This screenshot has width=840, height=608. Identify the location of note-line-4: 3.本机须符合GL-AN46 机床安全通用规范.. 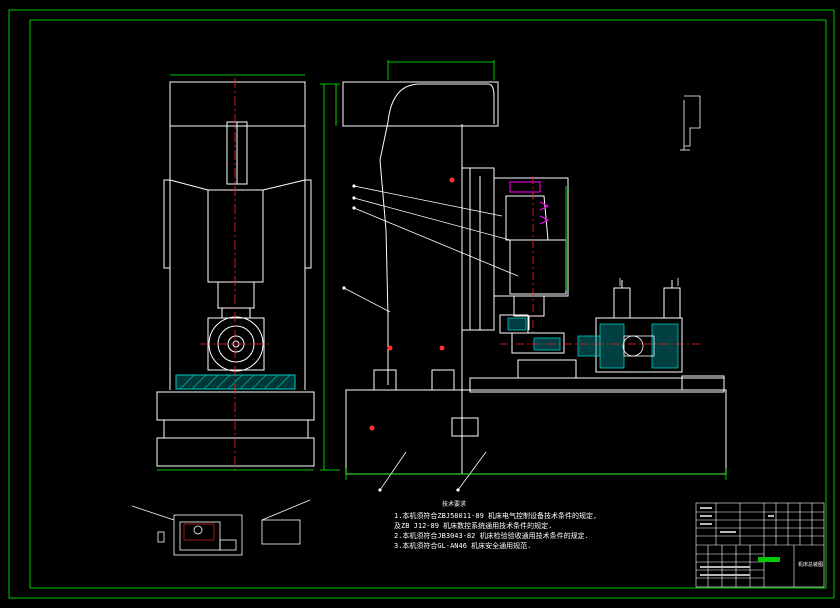
(462, 545).